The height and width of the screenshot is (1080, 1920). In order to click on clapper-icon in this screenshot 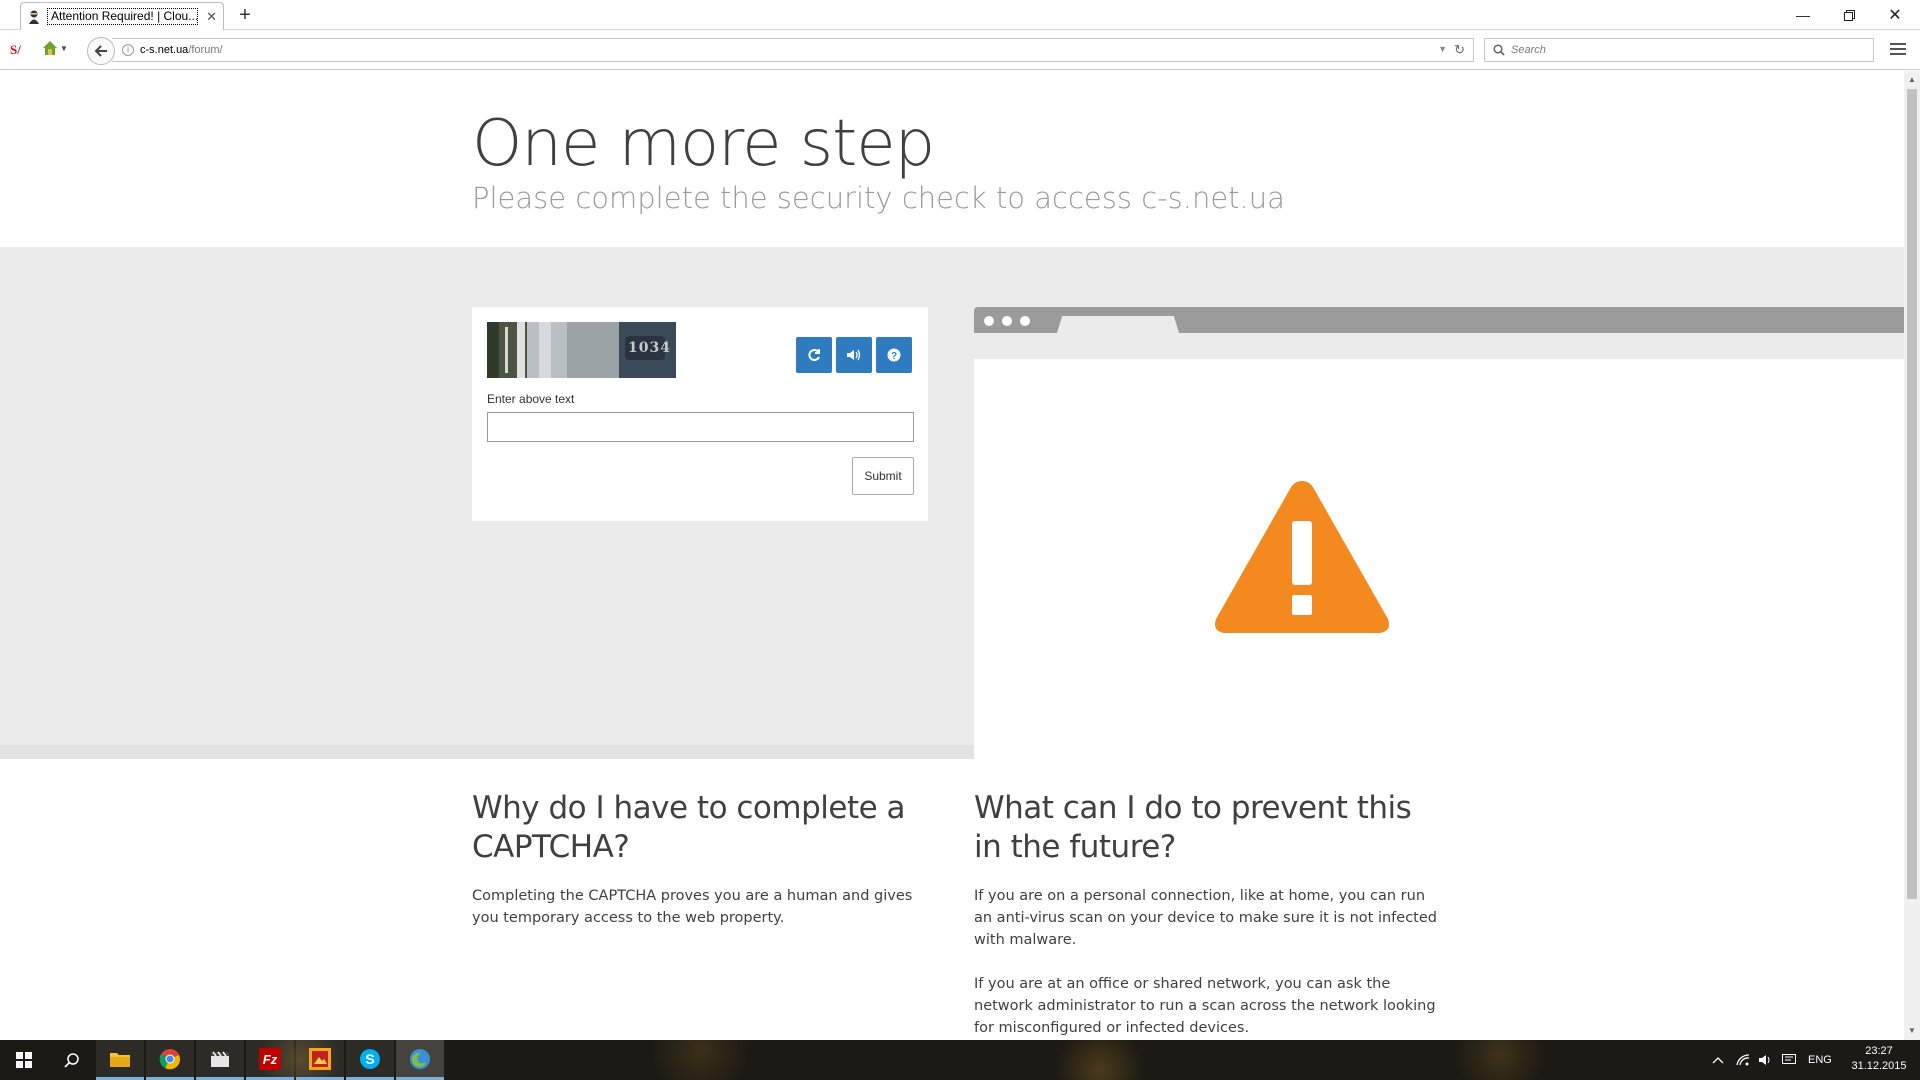, I will do `click(220, 1060)`.